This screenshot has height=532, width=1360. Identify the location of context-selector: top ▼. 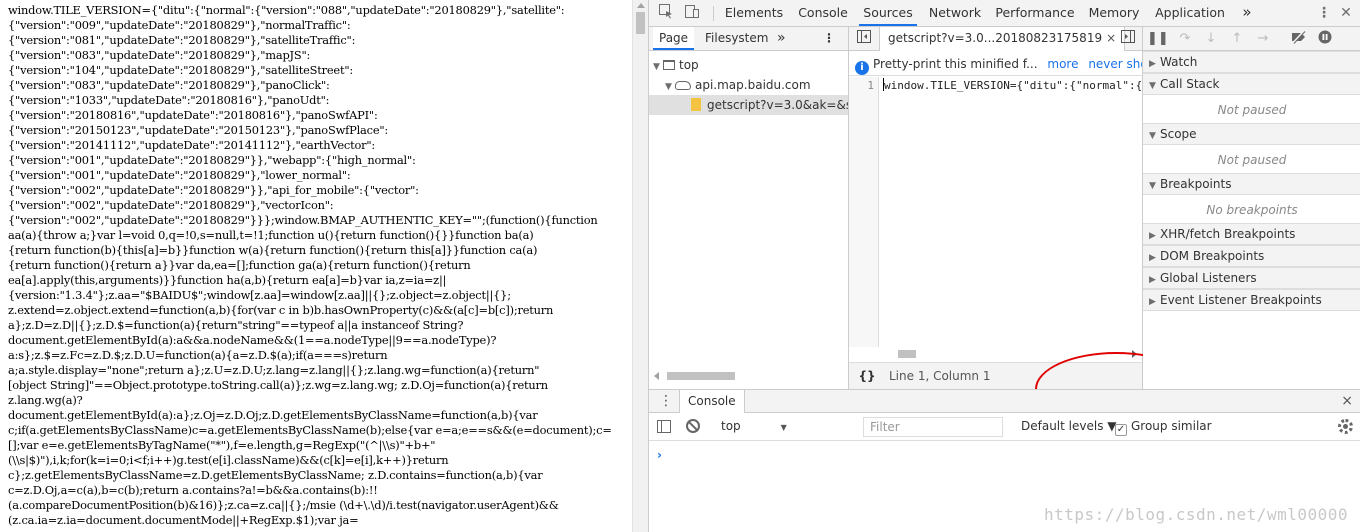
(783, 426).